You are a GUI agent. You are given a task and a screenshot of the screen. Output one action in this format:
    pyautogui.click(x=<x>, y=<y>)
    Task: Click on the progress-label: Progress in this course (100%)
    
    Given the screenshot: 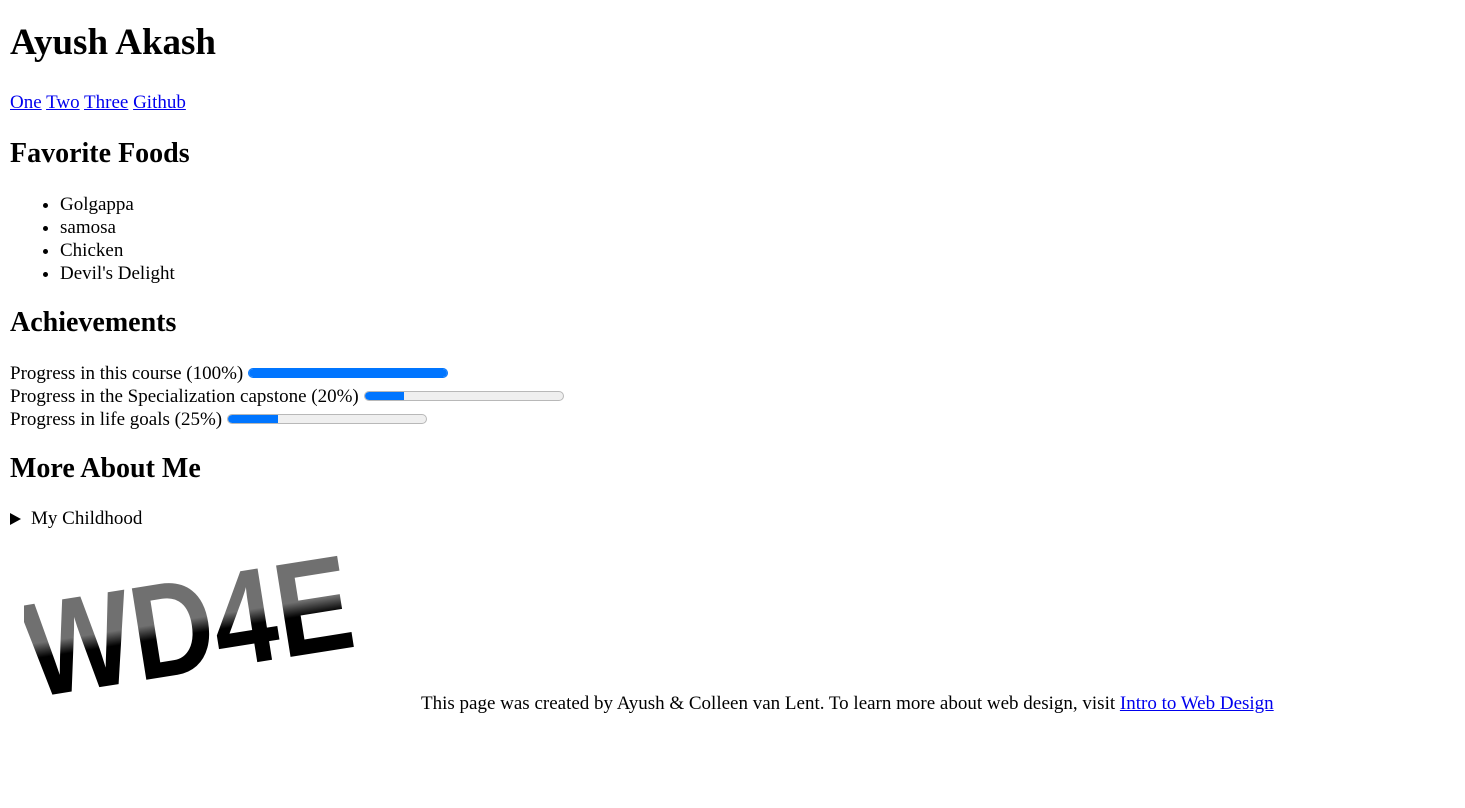 What is the action you would take?
    pyautogui.click(x=127, y=373)
    